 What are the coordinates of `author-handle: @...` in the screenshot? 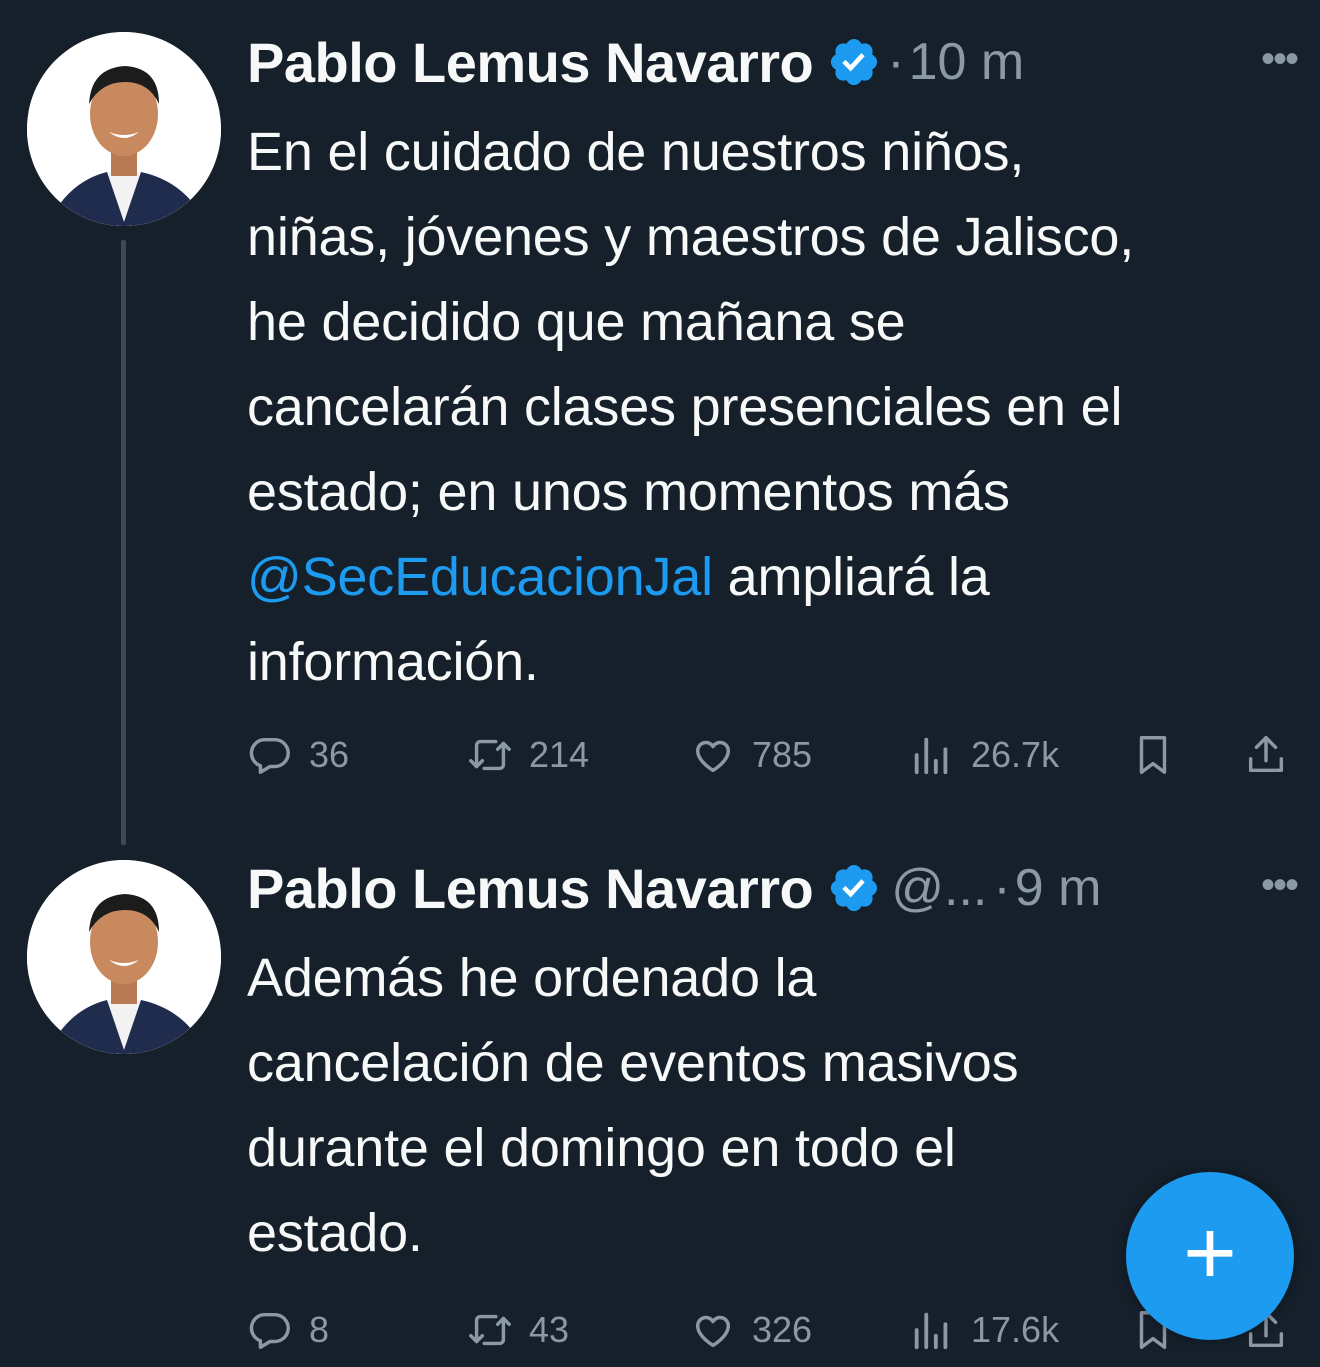 It's located at (939, 888).